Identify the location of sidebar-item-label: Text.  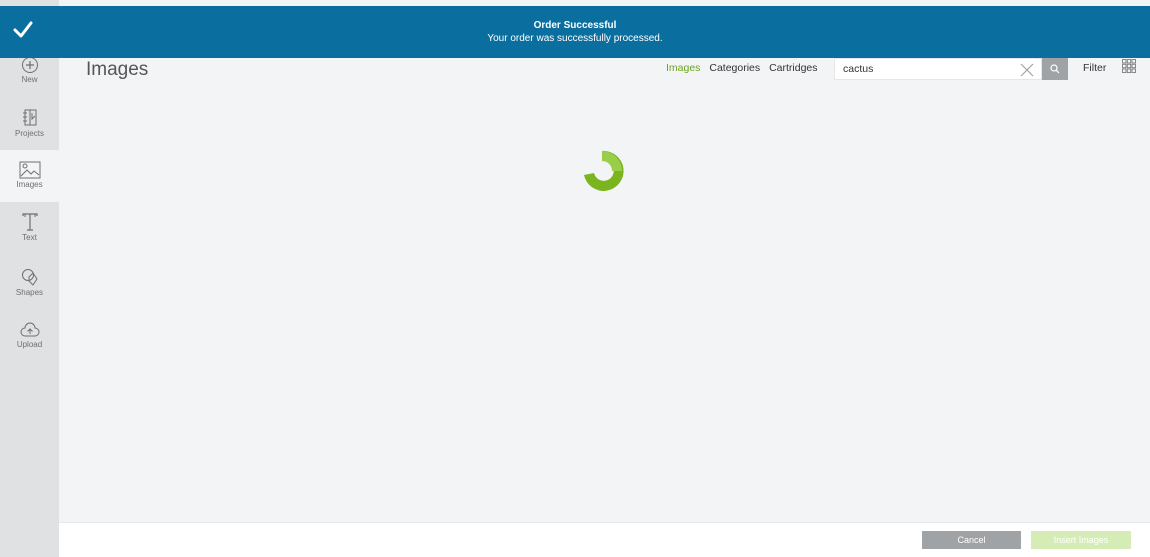
(29, 237).